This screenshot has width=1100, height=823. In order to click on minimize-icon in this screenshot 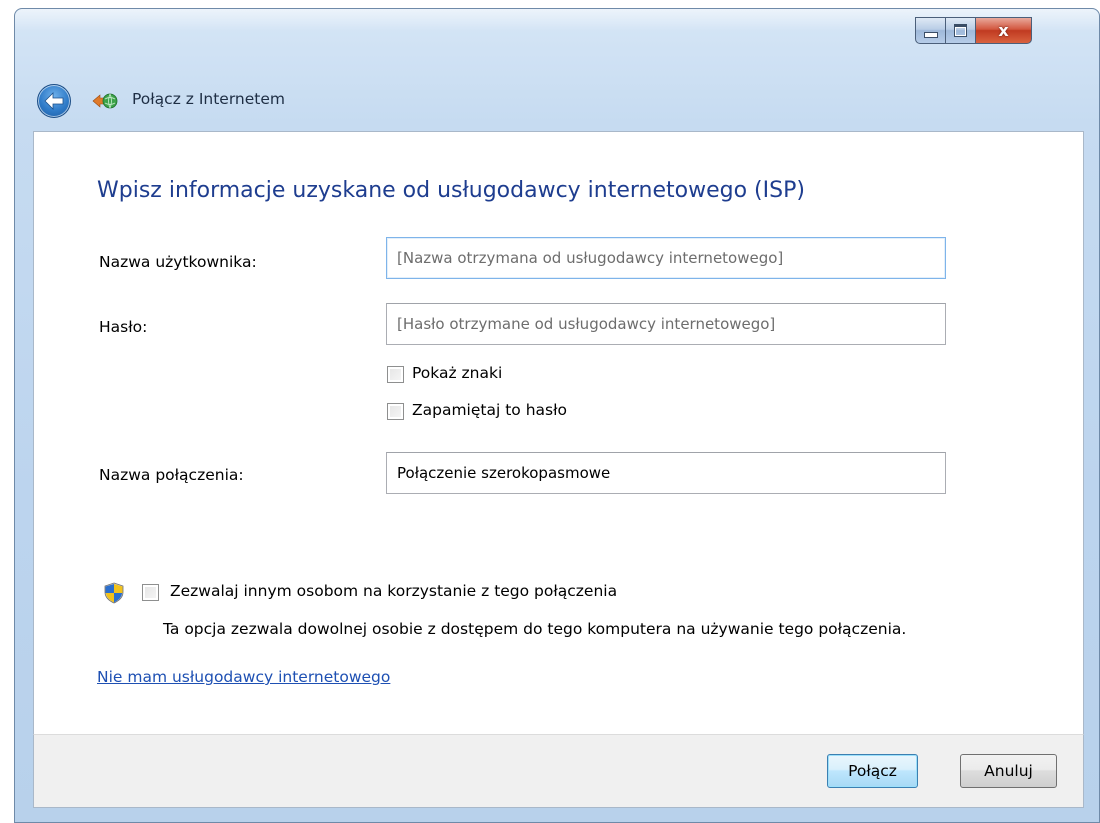, I will do `click(930, 34)`.